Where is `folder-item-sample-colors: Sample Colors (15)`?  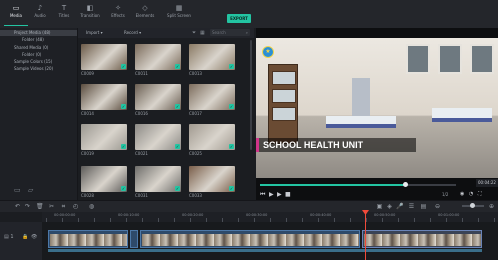 folder-item-sample-colors: Sample Colors (15) is located at coordinates (33, 62).